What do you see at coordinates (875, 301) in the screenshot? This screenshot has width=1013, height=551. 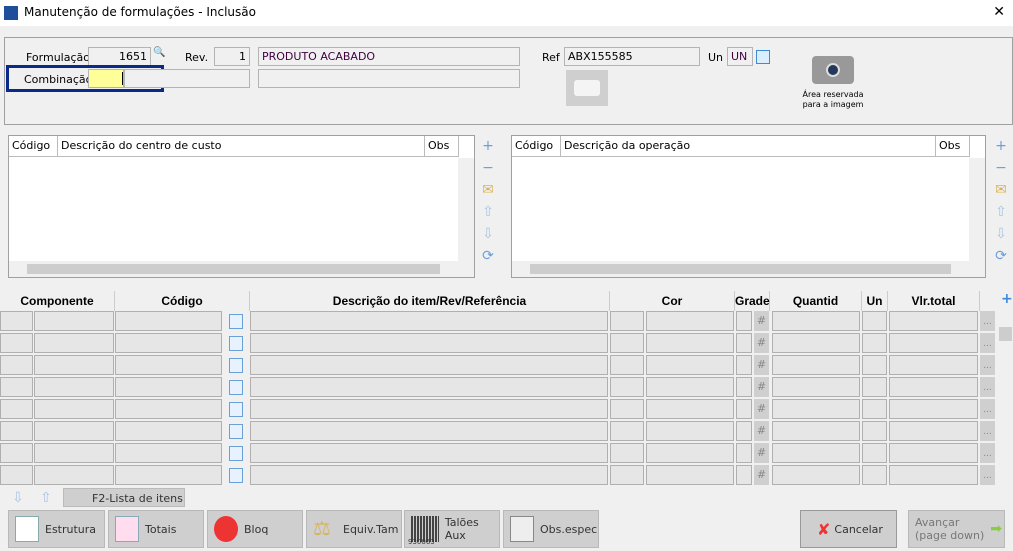 I see `col-un: Un` at bounding box center [875, 301].